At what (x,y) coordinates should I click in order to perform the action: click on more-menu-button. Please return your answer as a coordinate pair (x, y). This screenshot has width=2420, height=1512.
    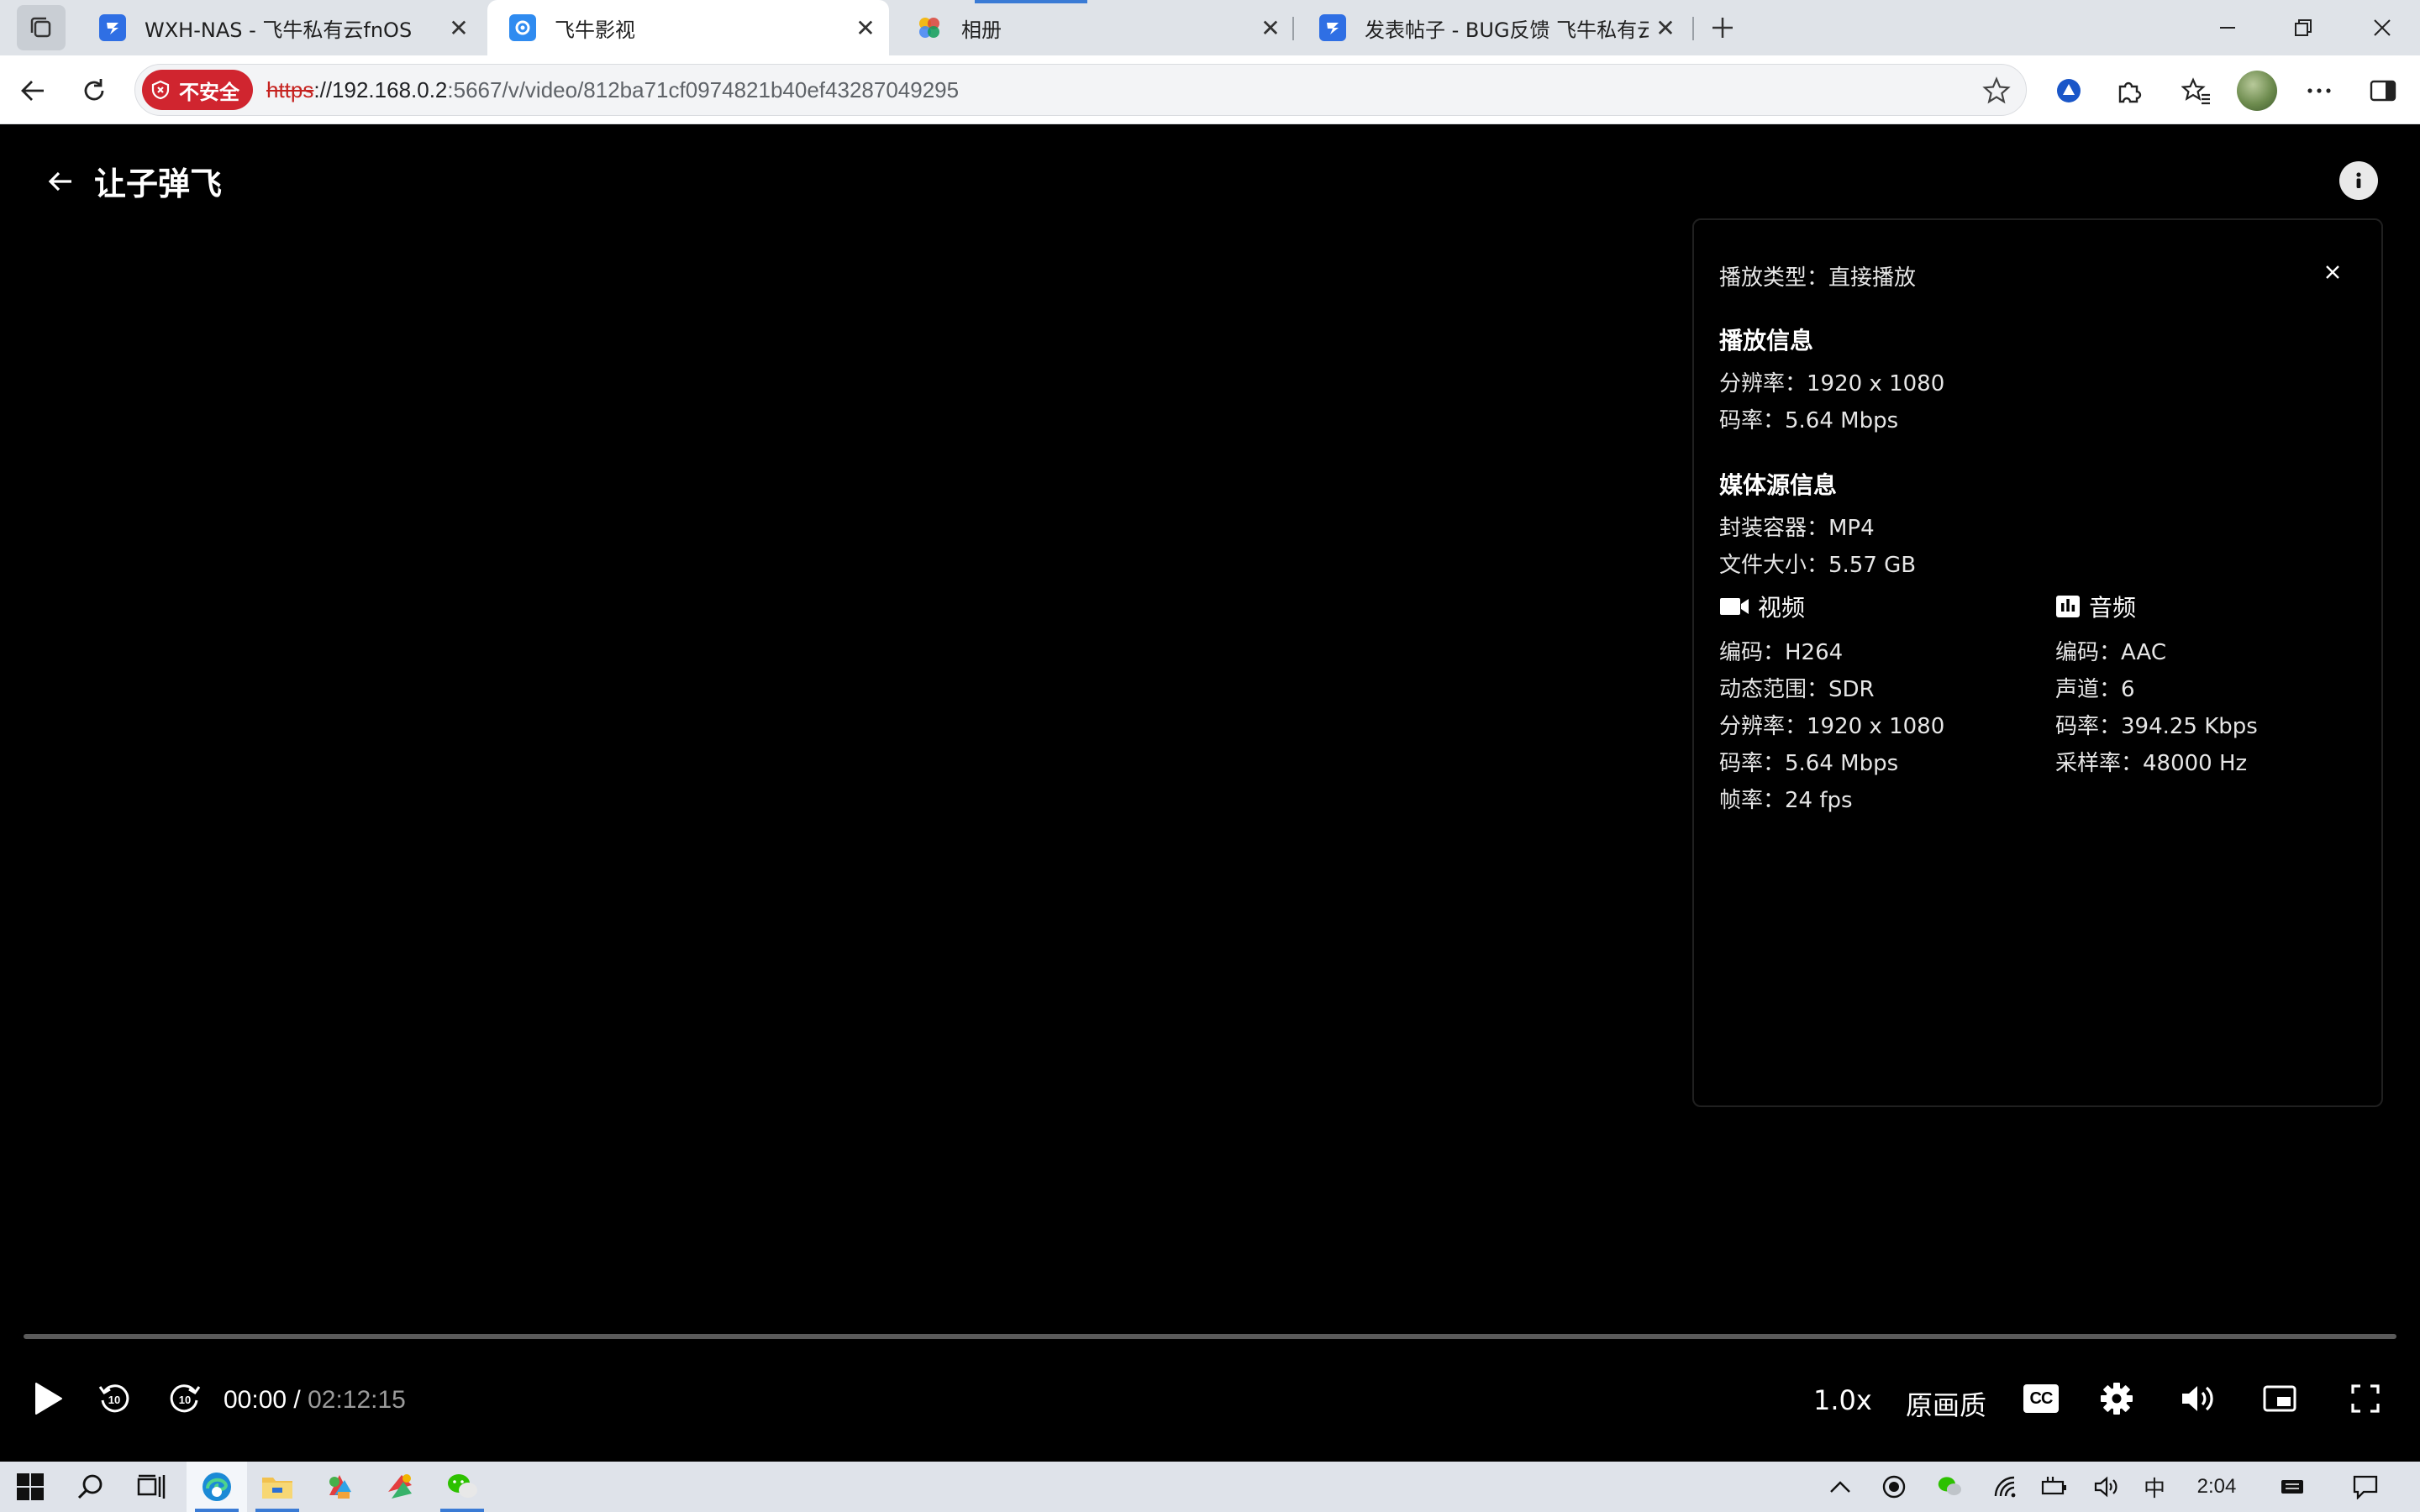
    Looking at the image, I should click on (2320, 90).